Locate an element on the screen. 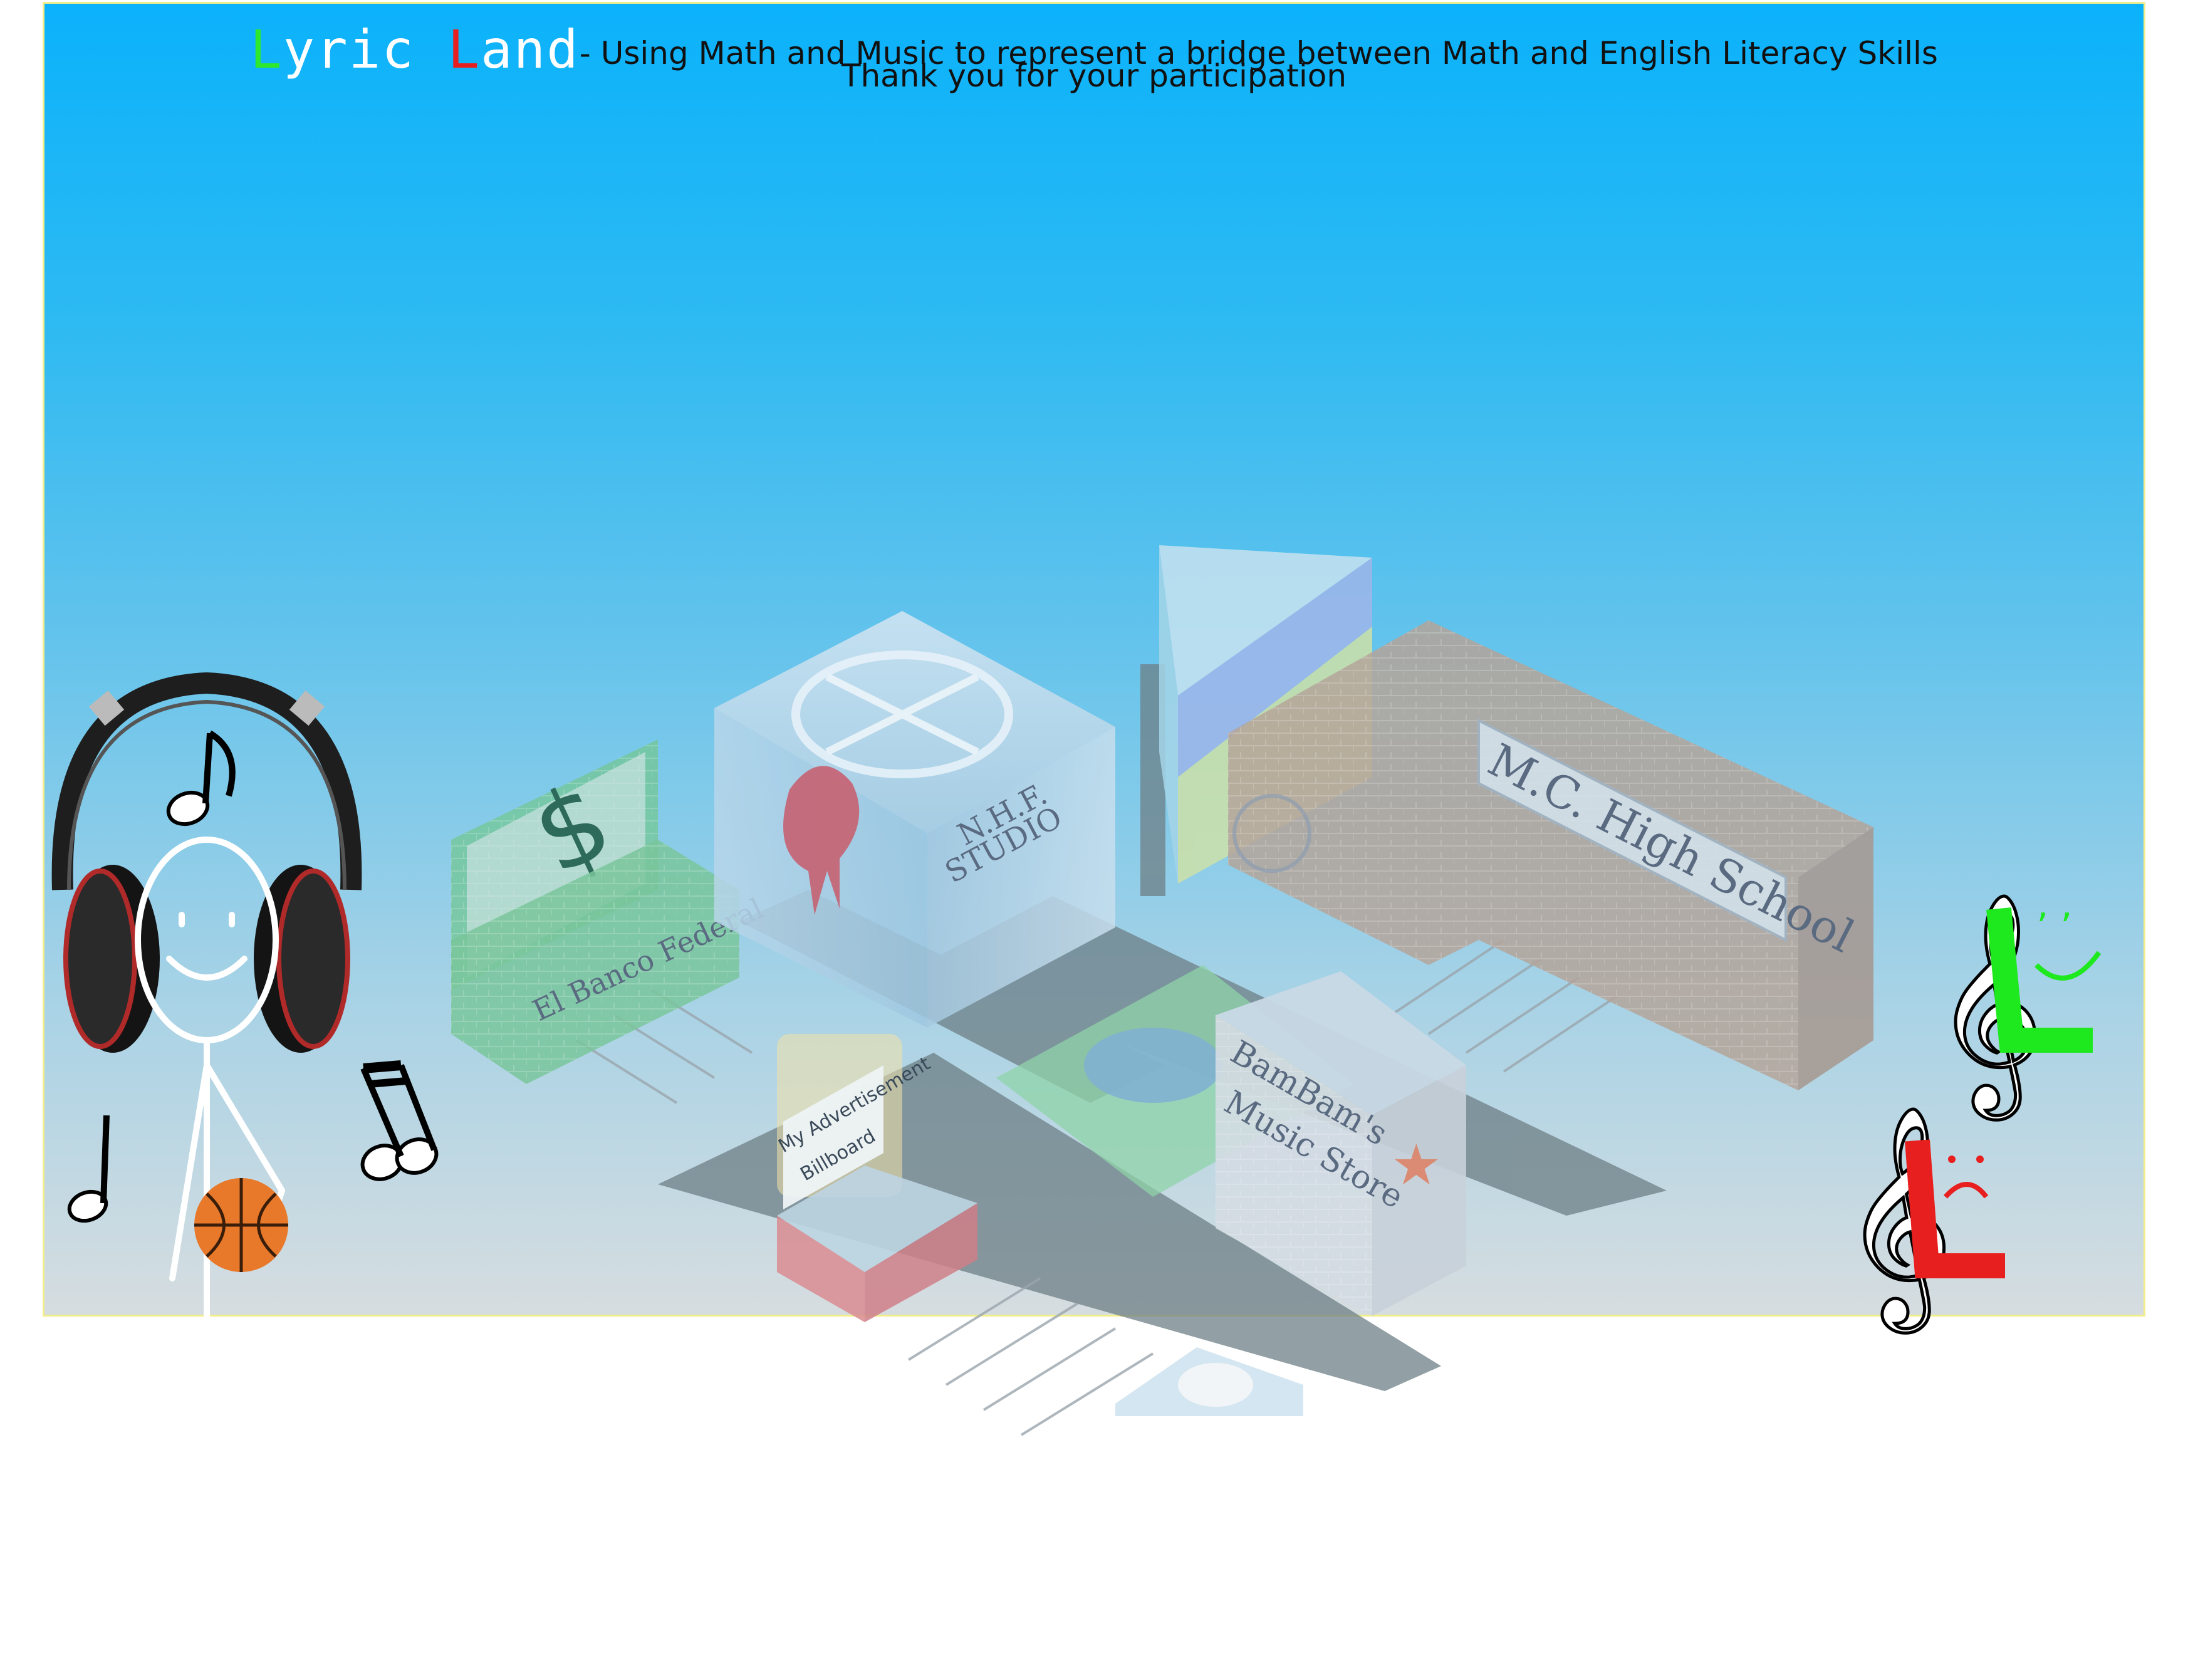  treble-clef-sad-icon: 𝄞 is located at coordinates (1923, 1219).